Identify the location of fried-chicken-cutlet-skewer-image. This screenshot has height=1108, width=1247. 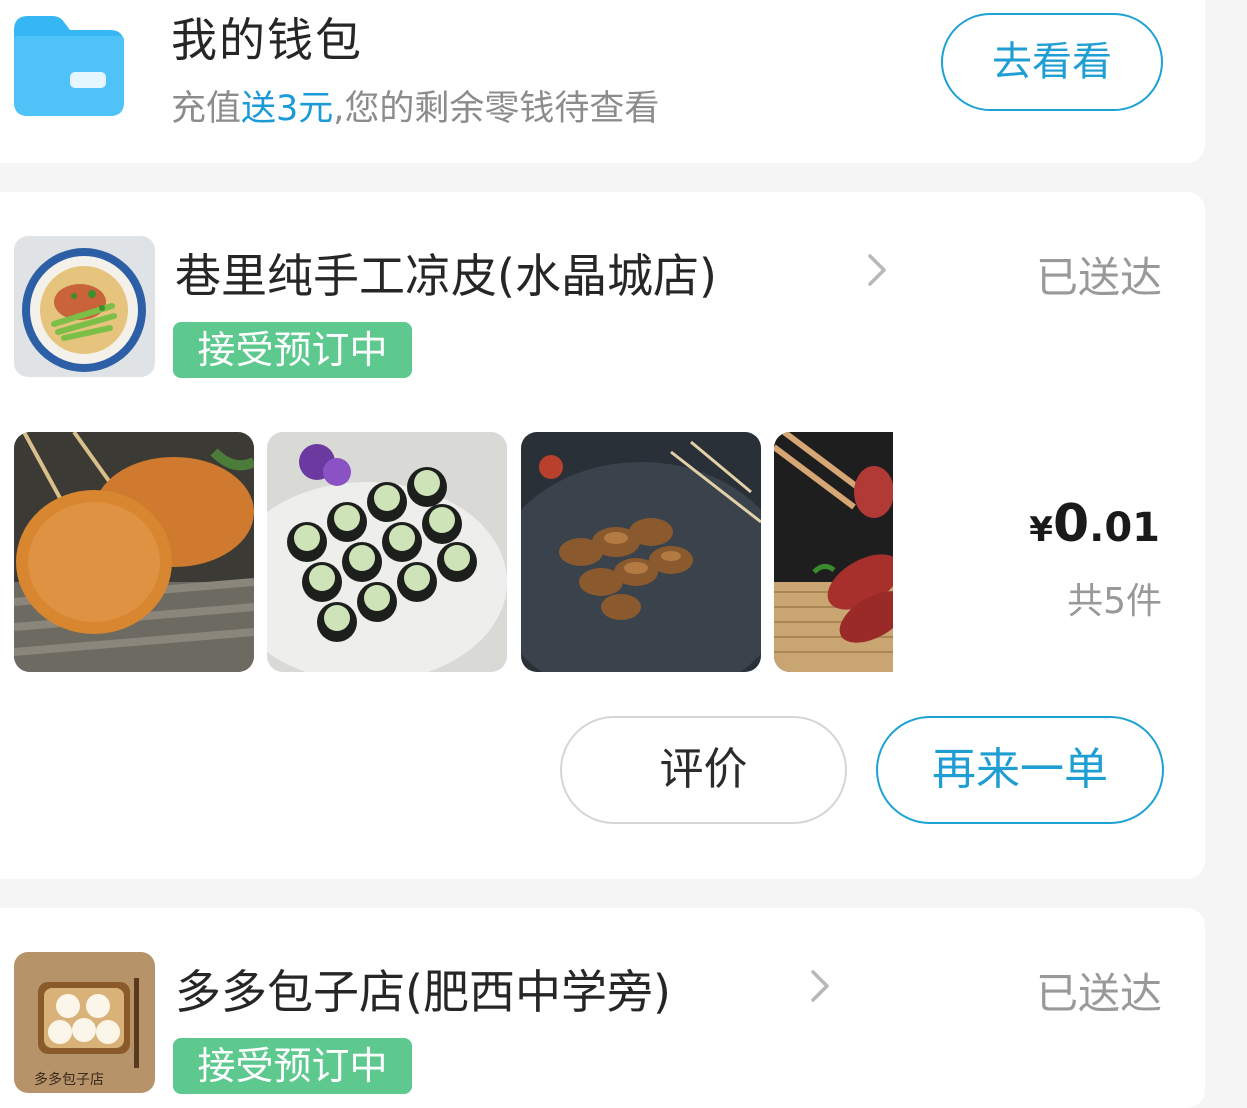
(134, 552).